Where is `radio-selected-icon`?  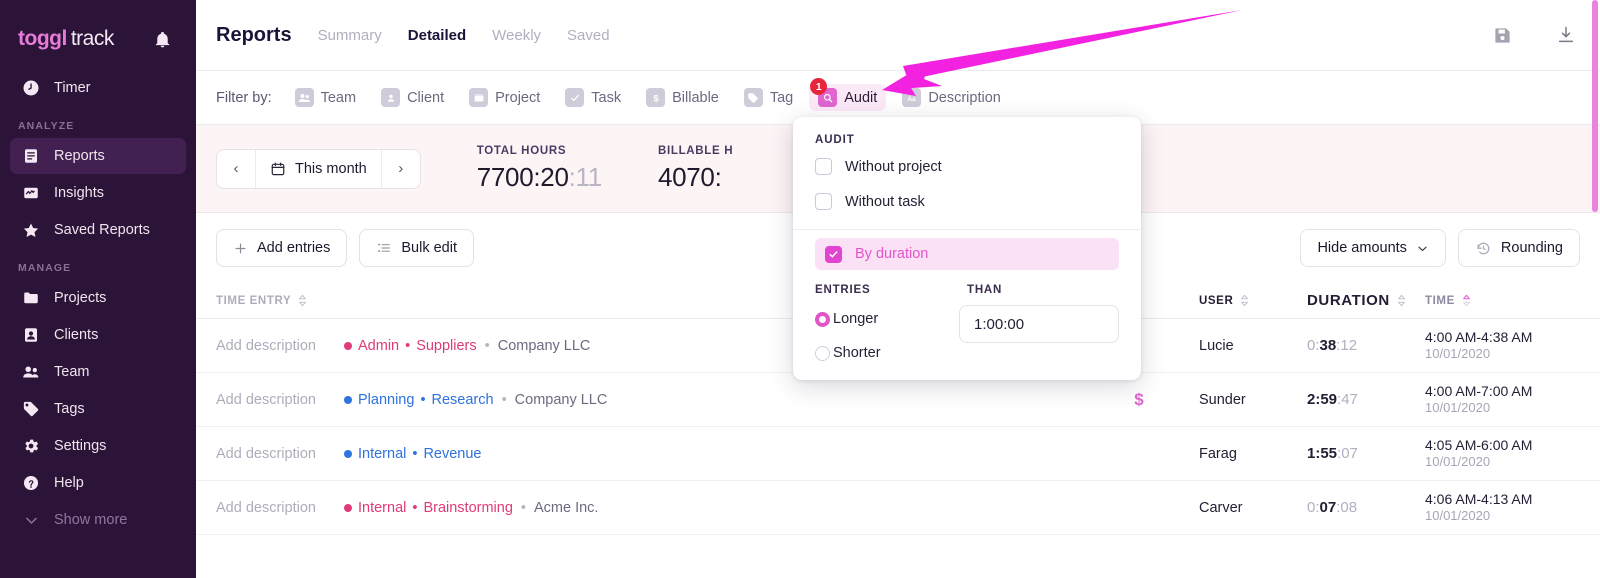
radio-selected-icon is located at coordinates (822, 319).